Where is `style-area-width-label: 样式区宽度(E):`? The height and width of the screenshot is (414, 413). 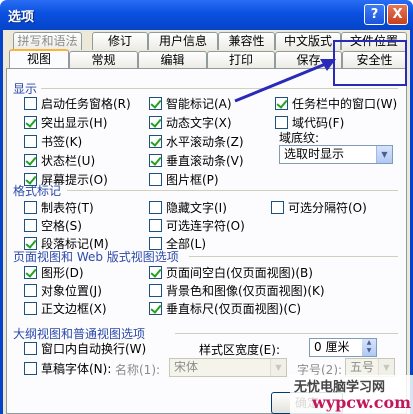
style-area-width-label: 样式区宽度(E): is located at coordinates (239, 350).